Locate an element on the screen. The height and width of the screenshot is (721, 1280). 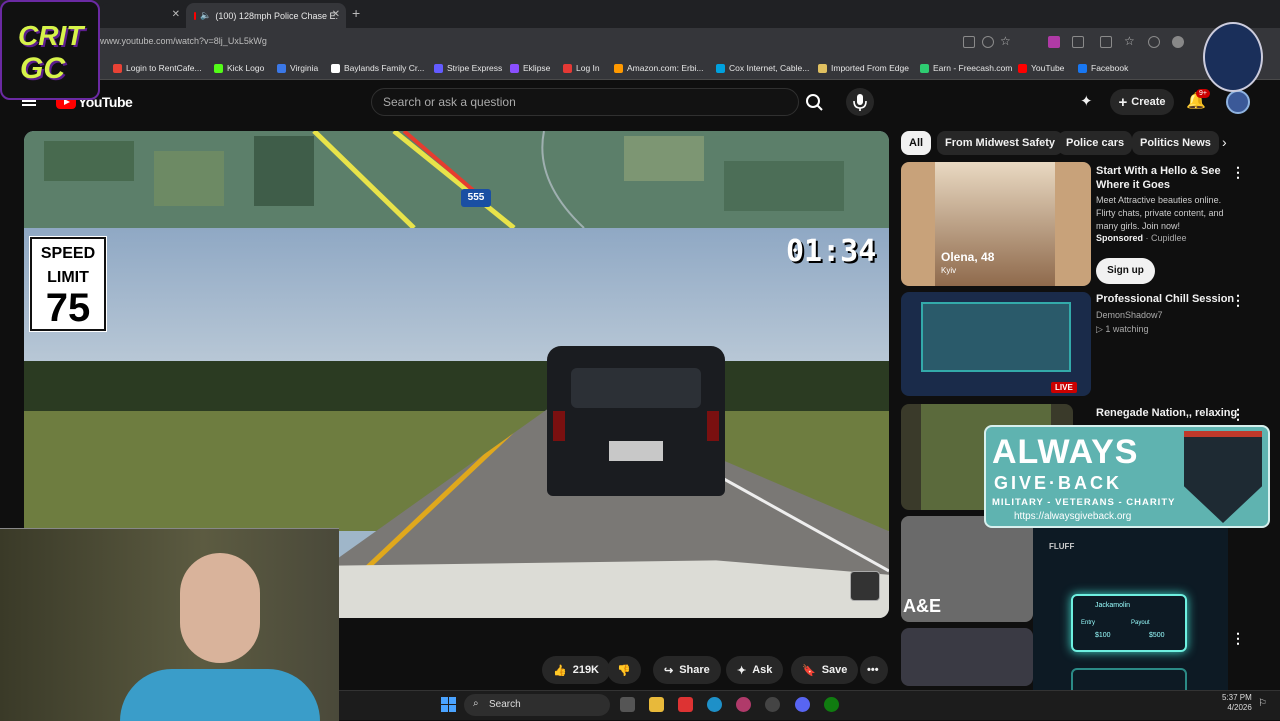
notification-icon: ⚐ is located at coordinates (1262, 703).